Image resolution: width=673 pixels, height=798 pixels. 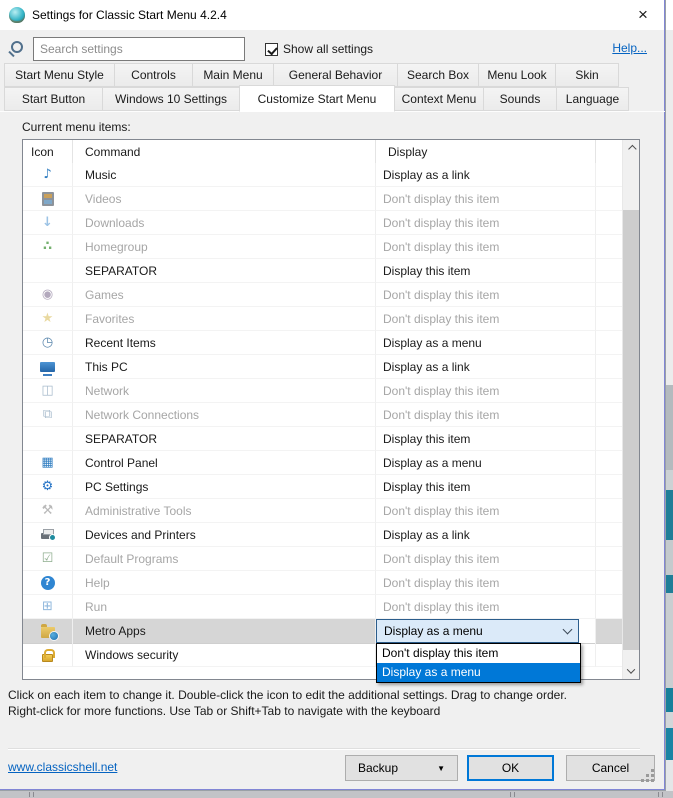 I want to click on help-icon: ?, so click(x=47, y=582).